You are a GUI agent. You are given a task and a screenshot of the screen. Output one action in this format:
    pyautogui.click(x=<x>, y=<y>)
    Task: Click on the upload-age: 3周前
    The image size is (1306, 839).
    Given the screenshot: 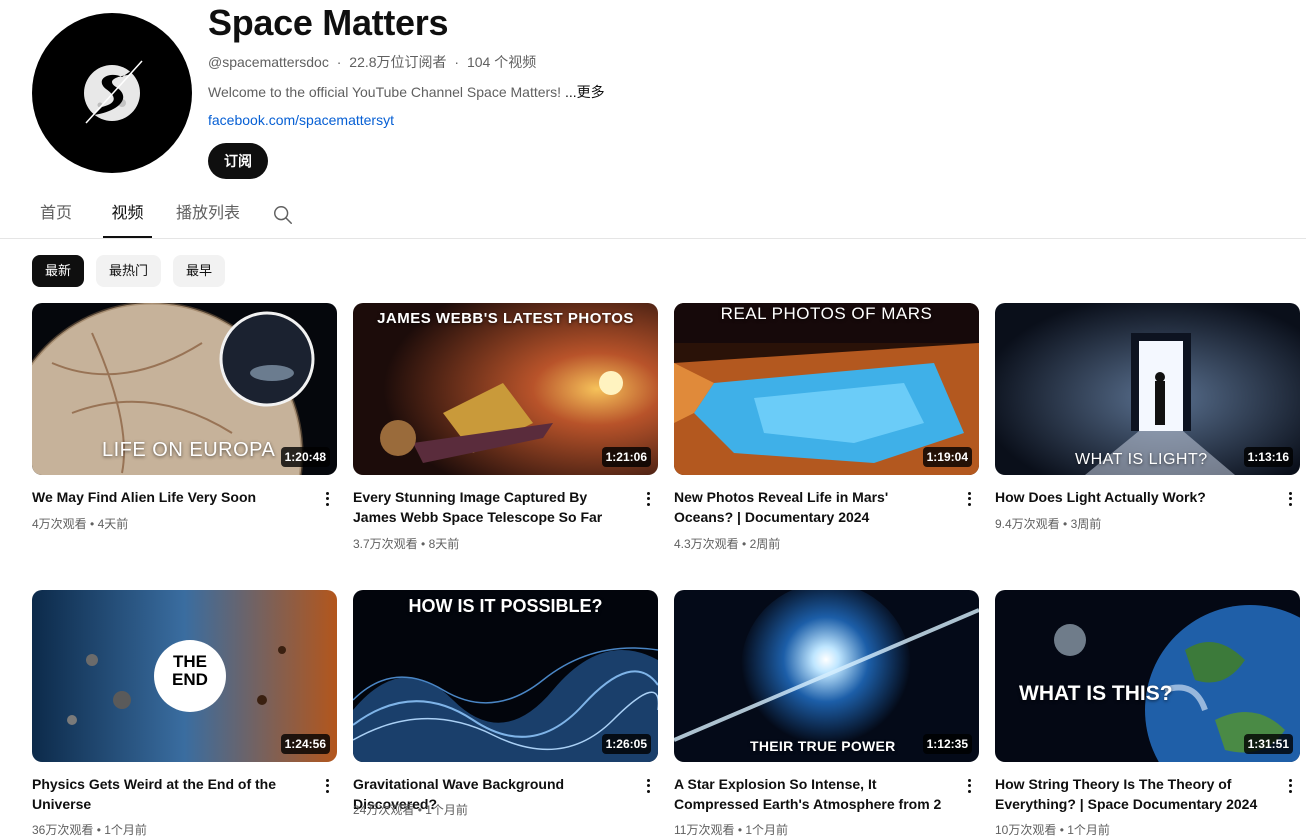 What is the action you would take?
    pyautogui.click(x=1086, y=524)
    